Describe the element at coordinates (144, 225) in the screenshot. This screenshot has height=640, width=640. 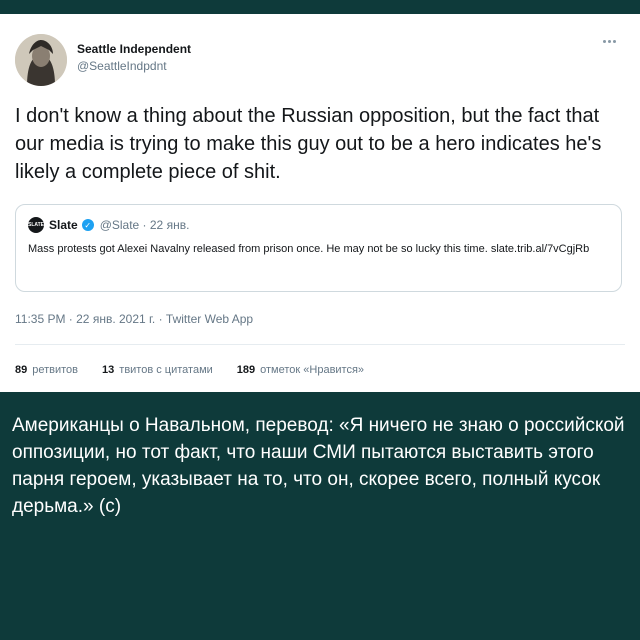
I see `quote-handle-date: @Slate · 22 янв.` at that location.